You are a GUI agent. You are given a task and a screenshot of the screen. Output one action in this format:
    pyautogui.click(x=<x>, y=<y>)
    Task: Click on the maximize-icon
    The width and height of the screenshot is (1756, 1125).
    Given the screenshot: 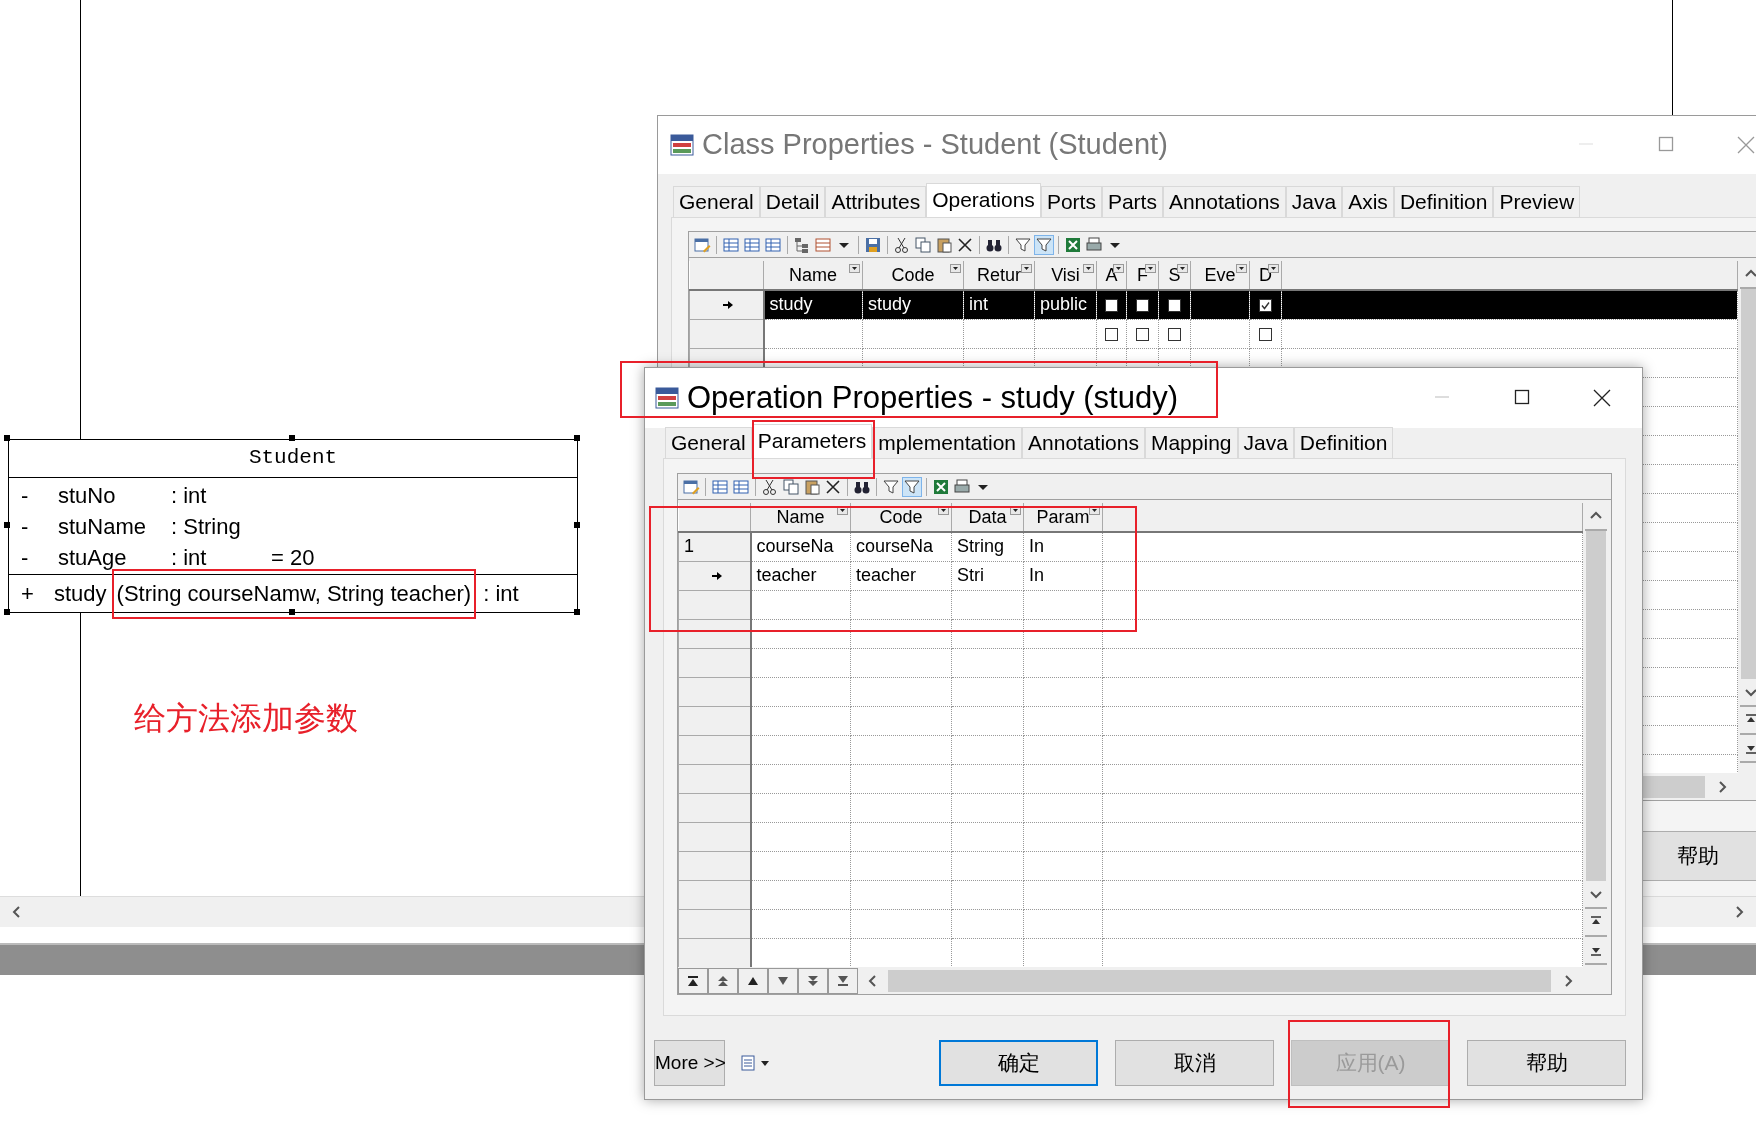 What is the action you would take?
    pyautogui.click(x=1522, y=397)
    